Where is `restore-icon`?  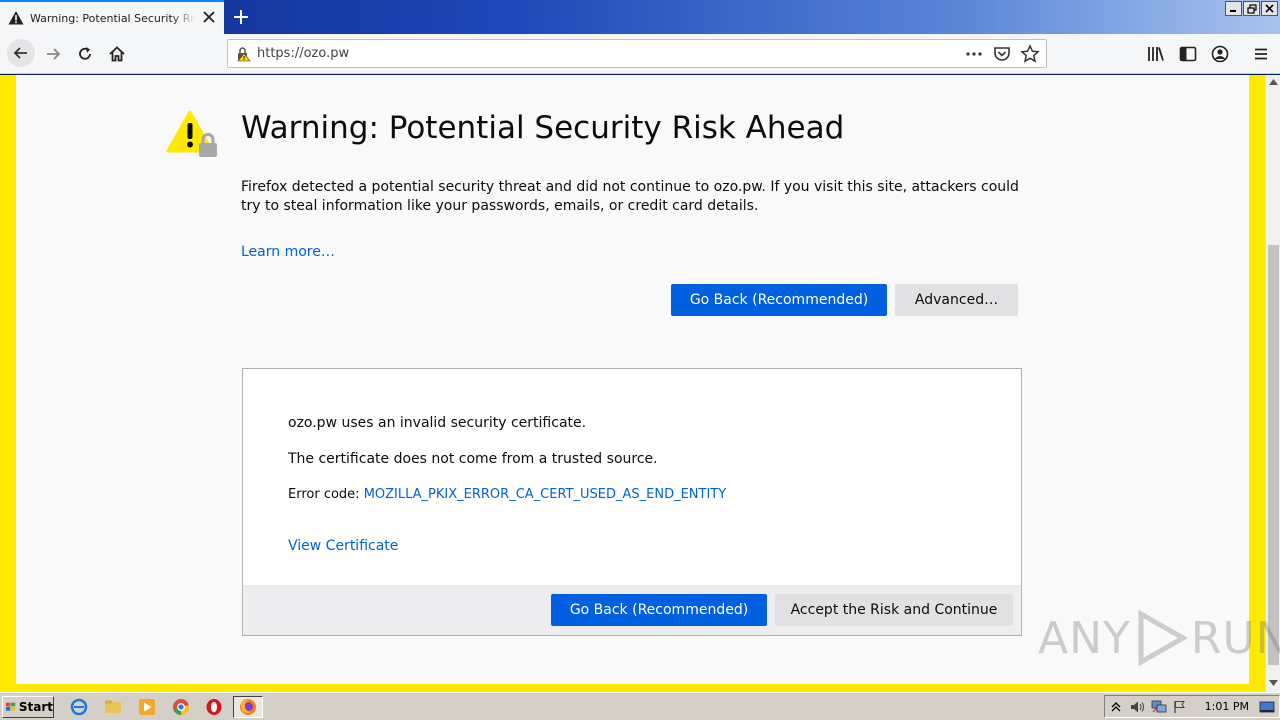 restore-icon is located at coordinates (1251, 8).